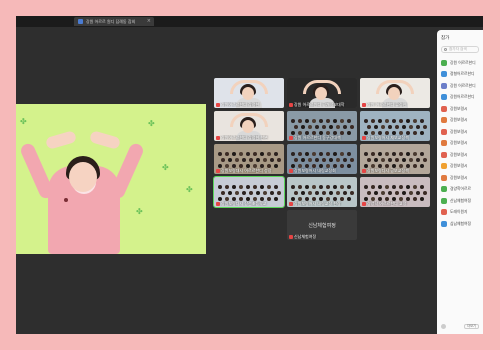 This screenshot has height=350, width=500. I want to click on tile-label: 강원보령다시 장선초등학교, so click(249, 203).